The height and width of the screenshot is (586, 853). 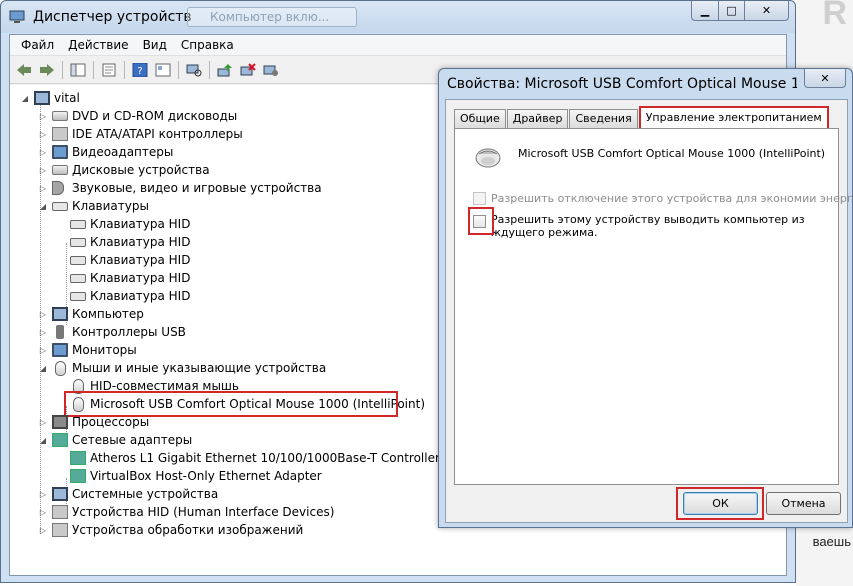 What do you see at coordinates (141, 170) in the screenshot?
I see `tree-item-label: Дисковые устройства` at bounding box center [141, 170].